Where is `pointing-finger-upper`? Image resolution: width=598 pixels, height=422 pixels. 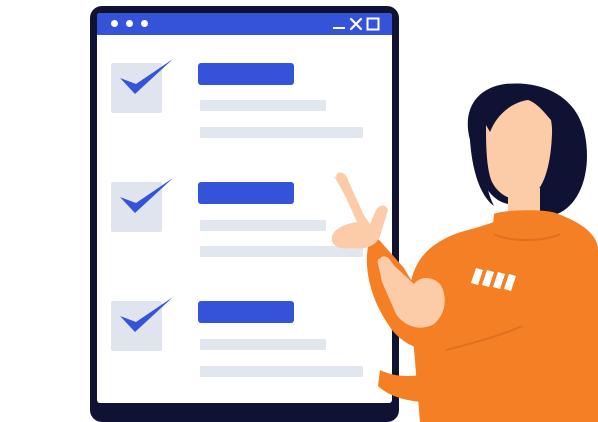
pointing-finger-upper is located at coordinates (351, 198).